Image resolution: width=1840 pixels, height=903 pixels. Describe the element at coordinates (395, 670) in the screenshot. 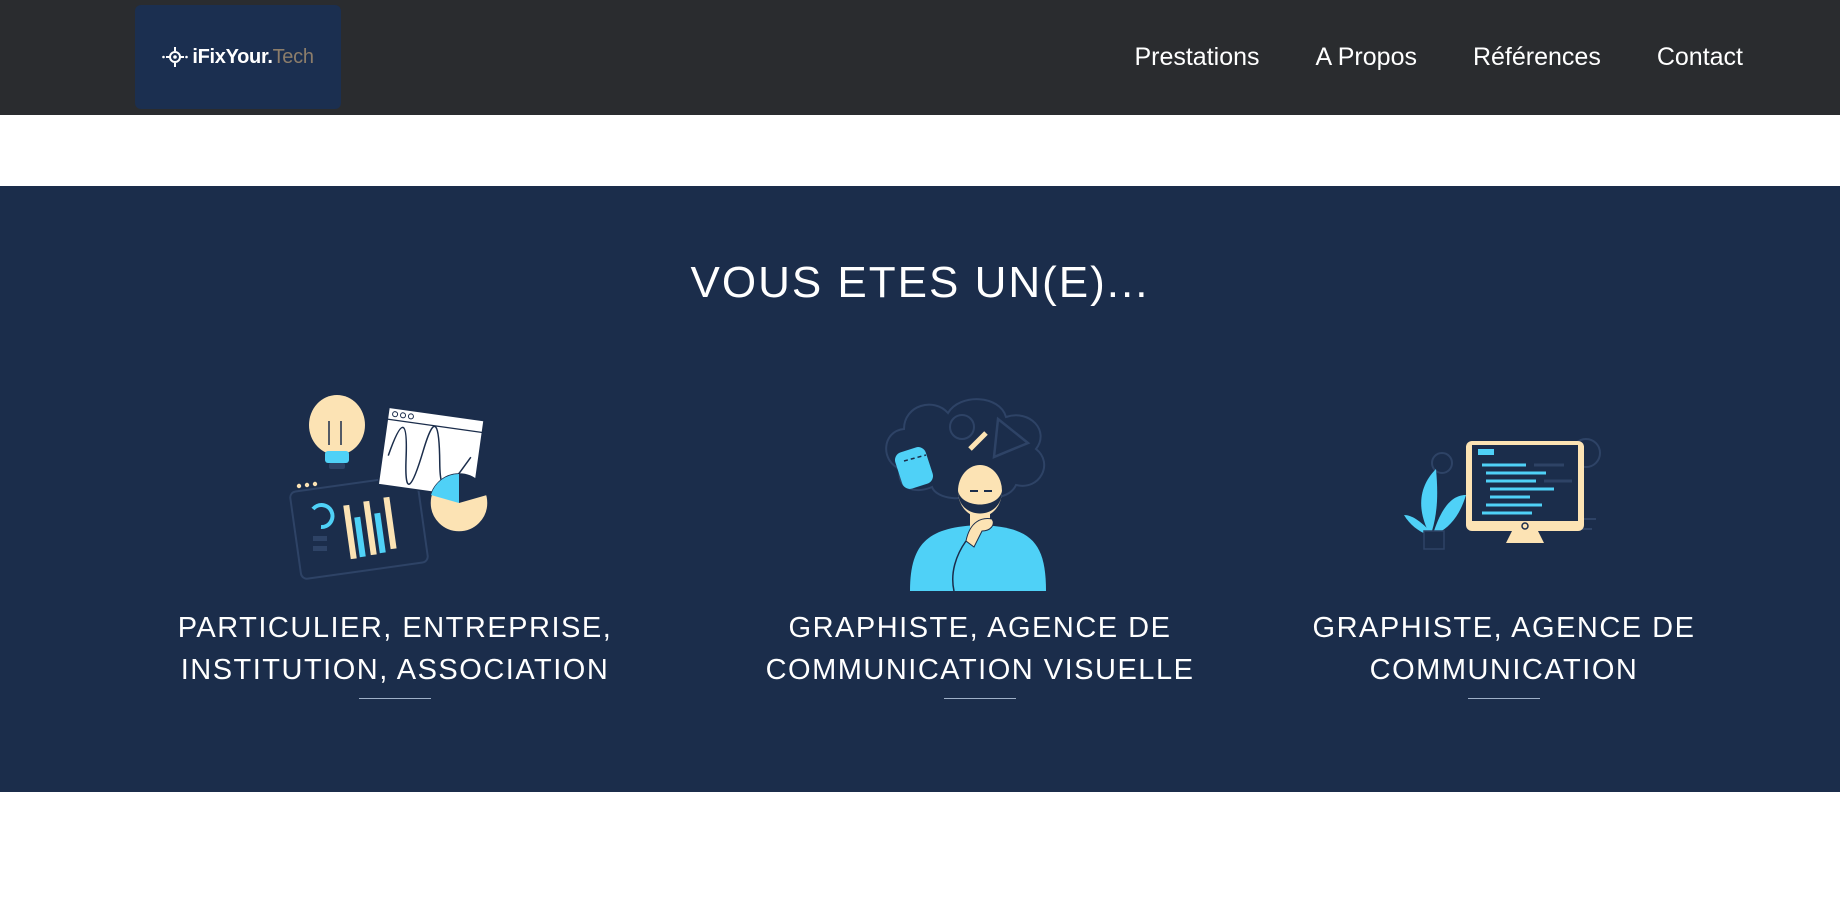

I see `audience-card-title-line2: INSTITUTION, ASSOCIATION` at that location.